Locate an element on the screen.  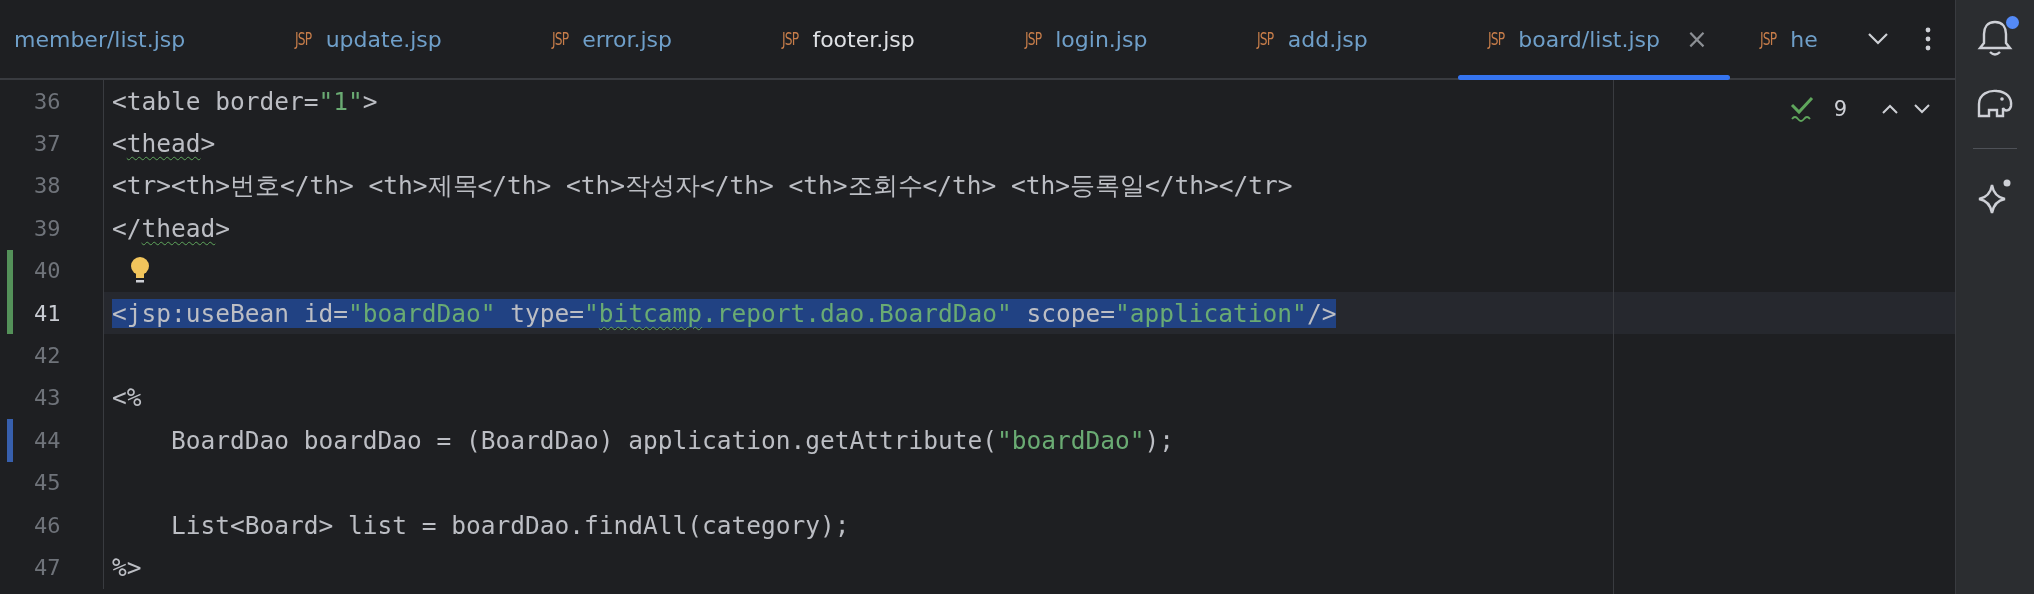
bell-icon is located at coordinates (1995, 38).